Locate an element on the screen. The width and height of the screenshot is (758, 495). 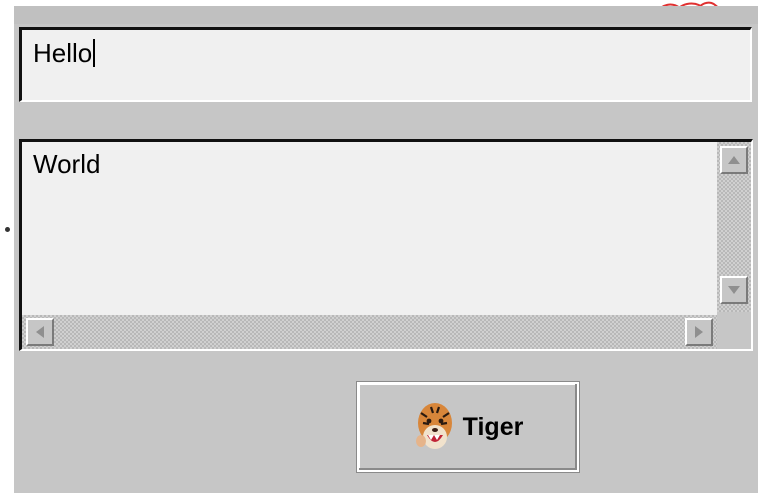
scroll-corner is located at coordinates (734, 330).